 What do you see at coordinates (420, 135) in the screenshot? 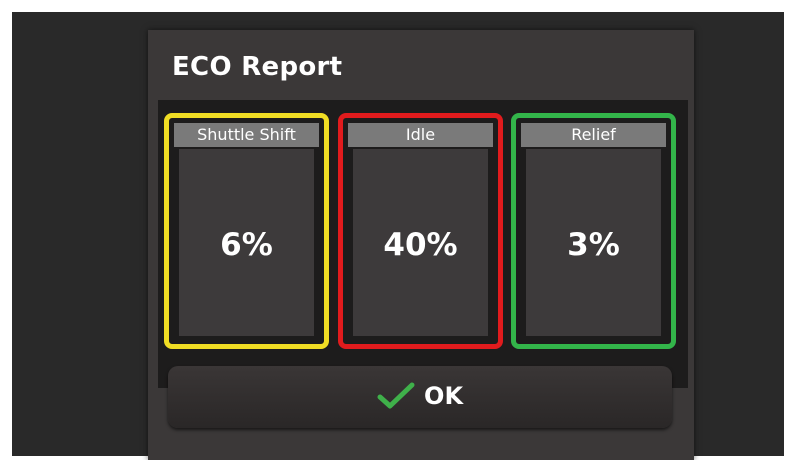
I see `card-label: Idle` at bounding box center [420, 135].